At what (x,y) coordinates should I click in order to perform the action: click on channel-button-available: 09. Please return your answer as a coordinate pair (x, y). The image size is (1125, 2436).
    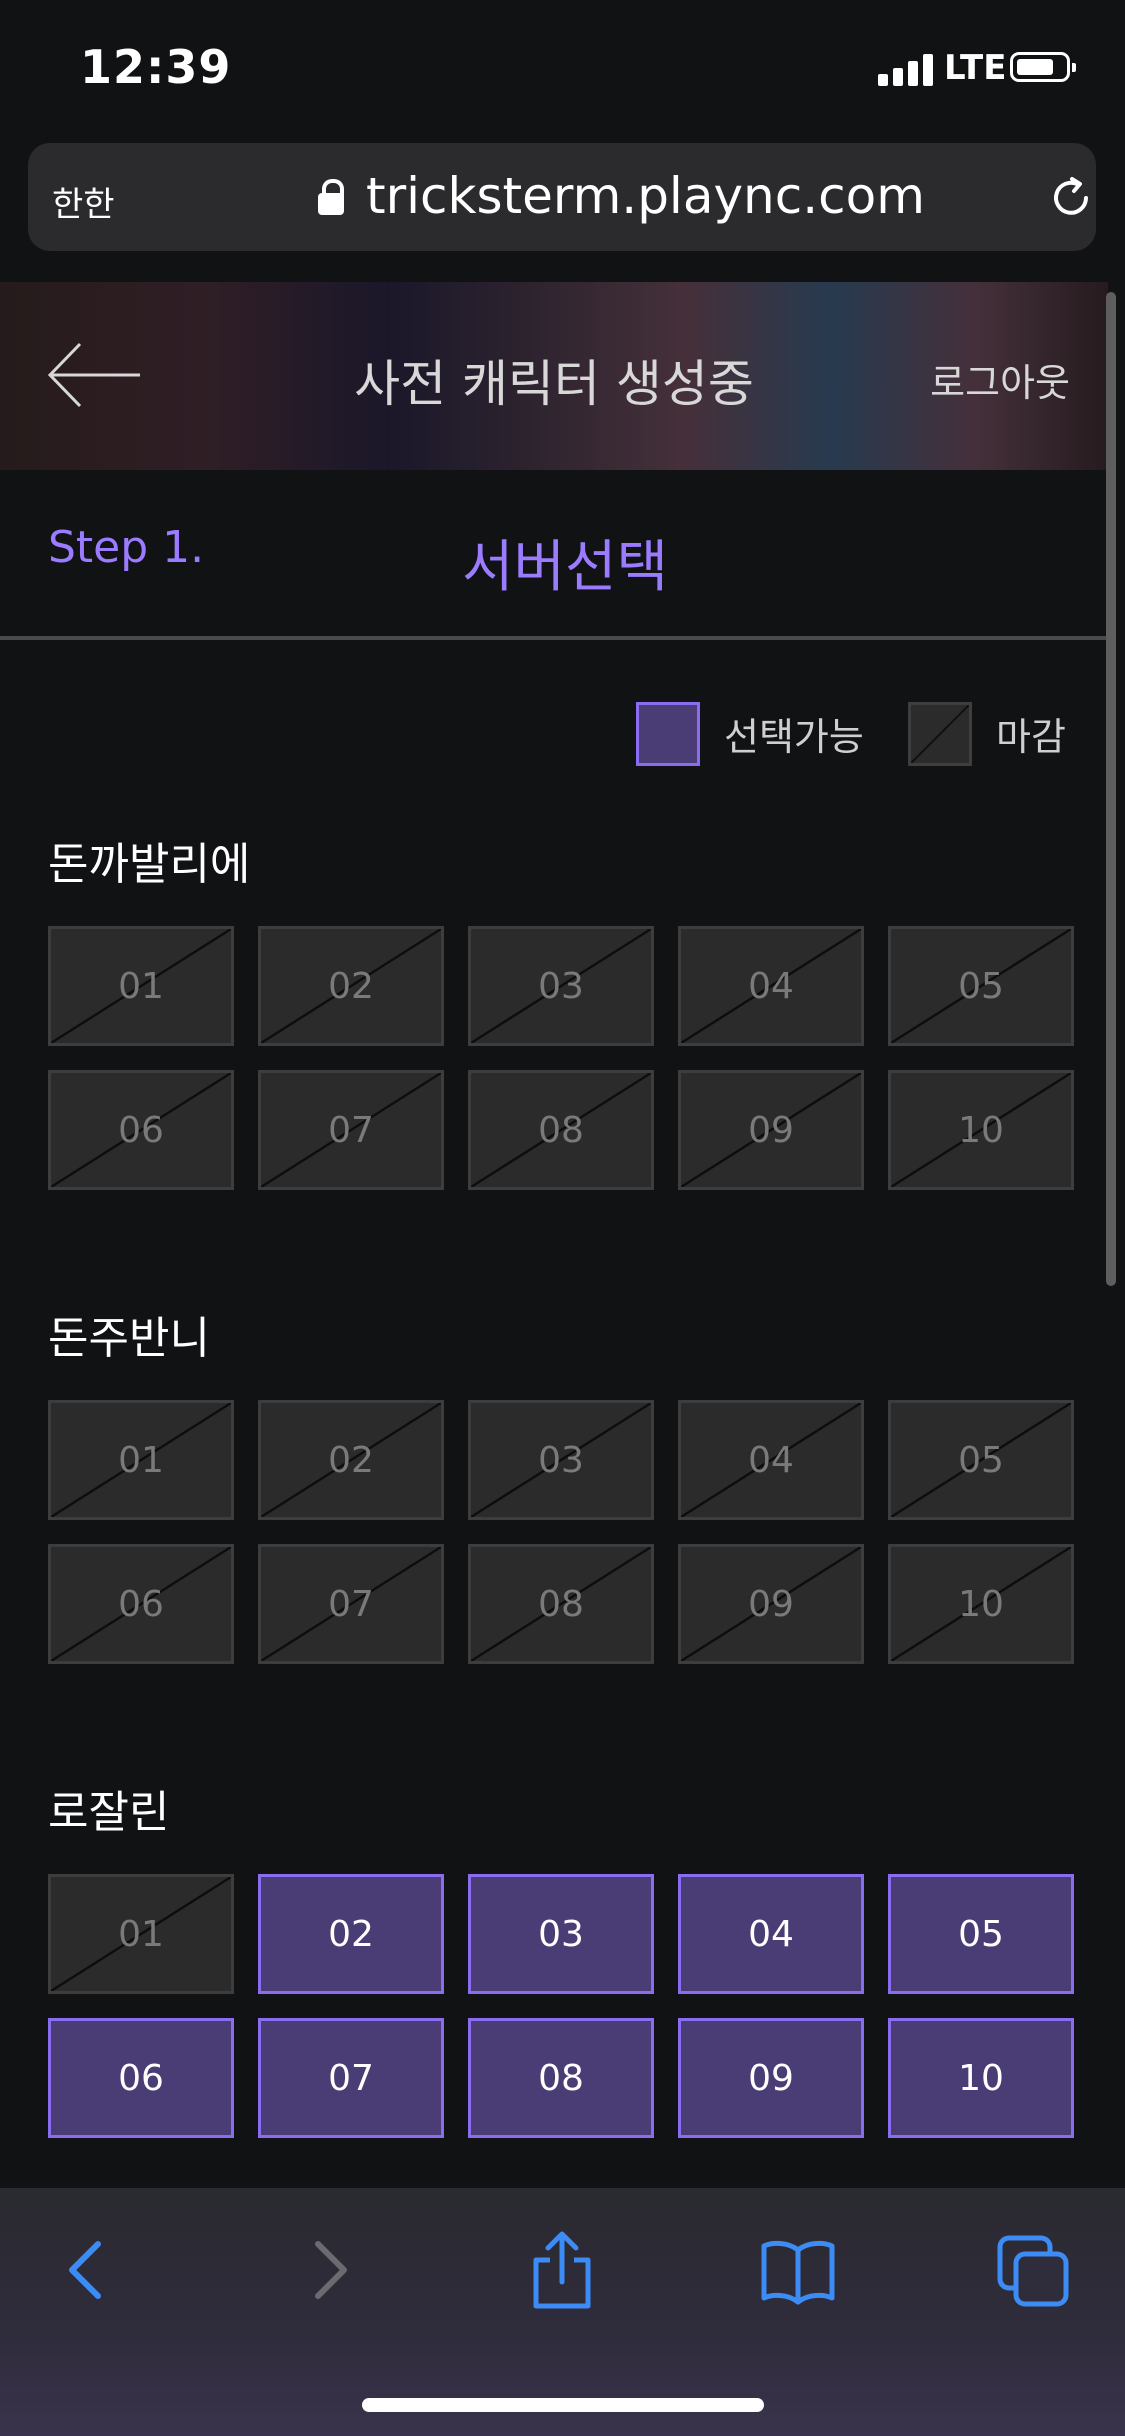
    Looking at the image, I should click on (771, 2078).